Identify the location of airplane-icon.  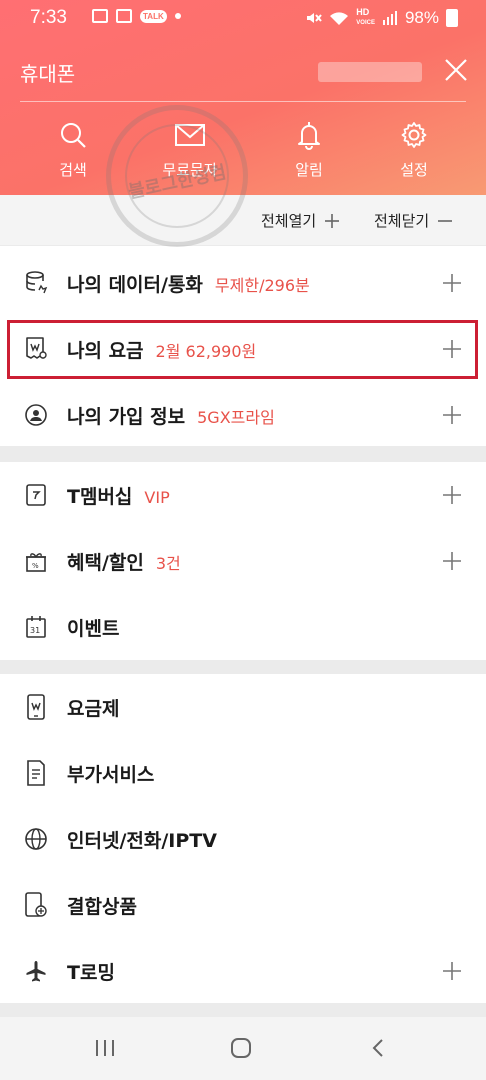
(36, 971).